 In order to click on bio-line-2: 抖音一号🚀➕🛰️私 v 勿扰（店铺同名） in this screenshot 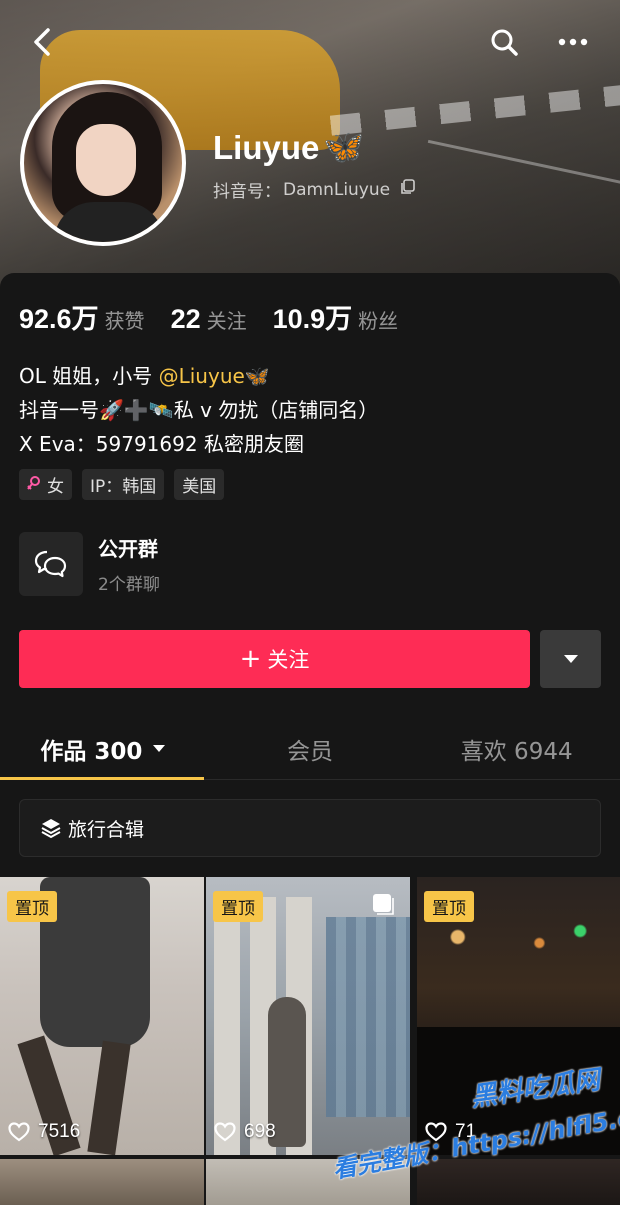, I will do `click(198, 410)`.